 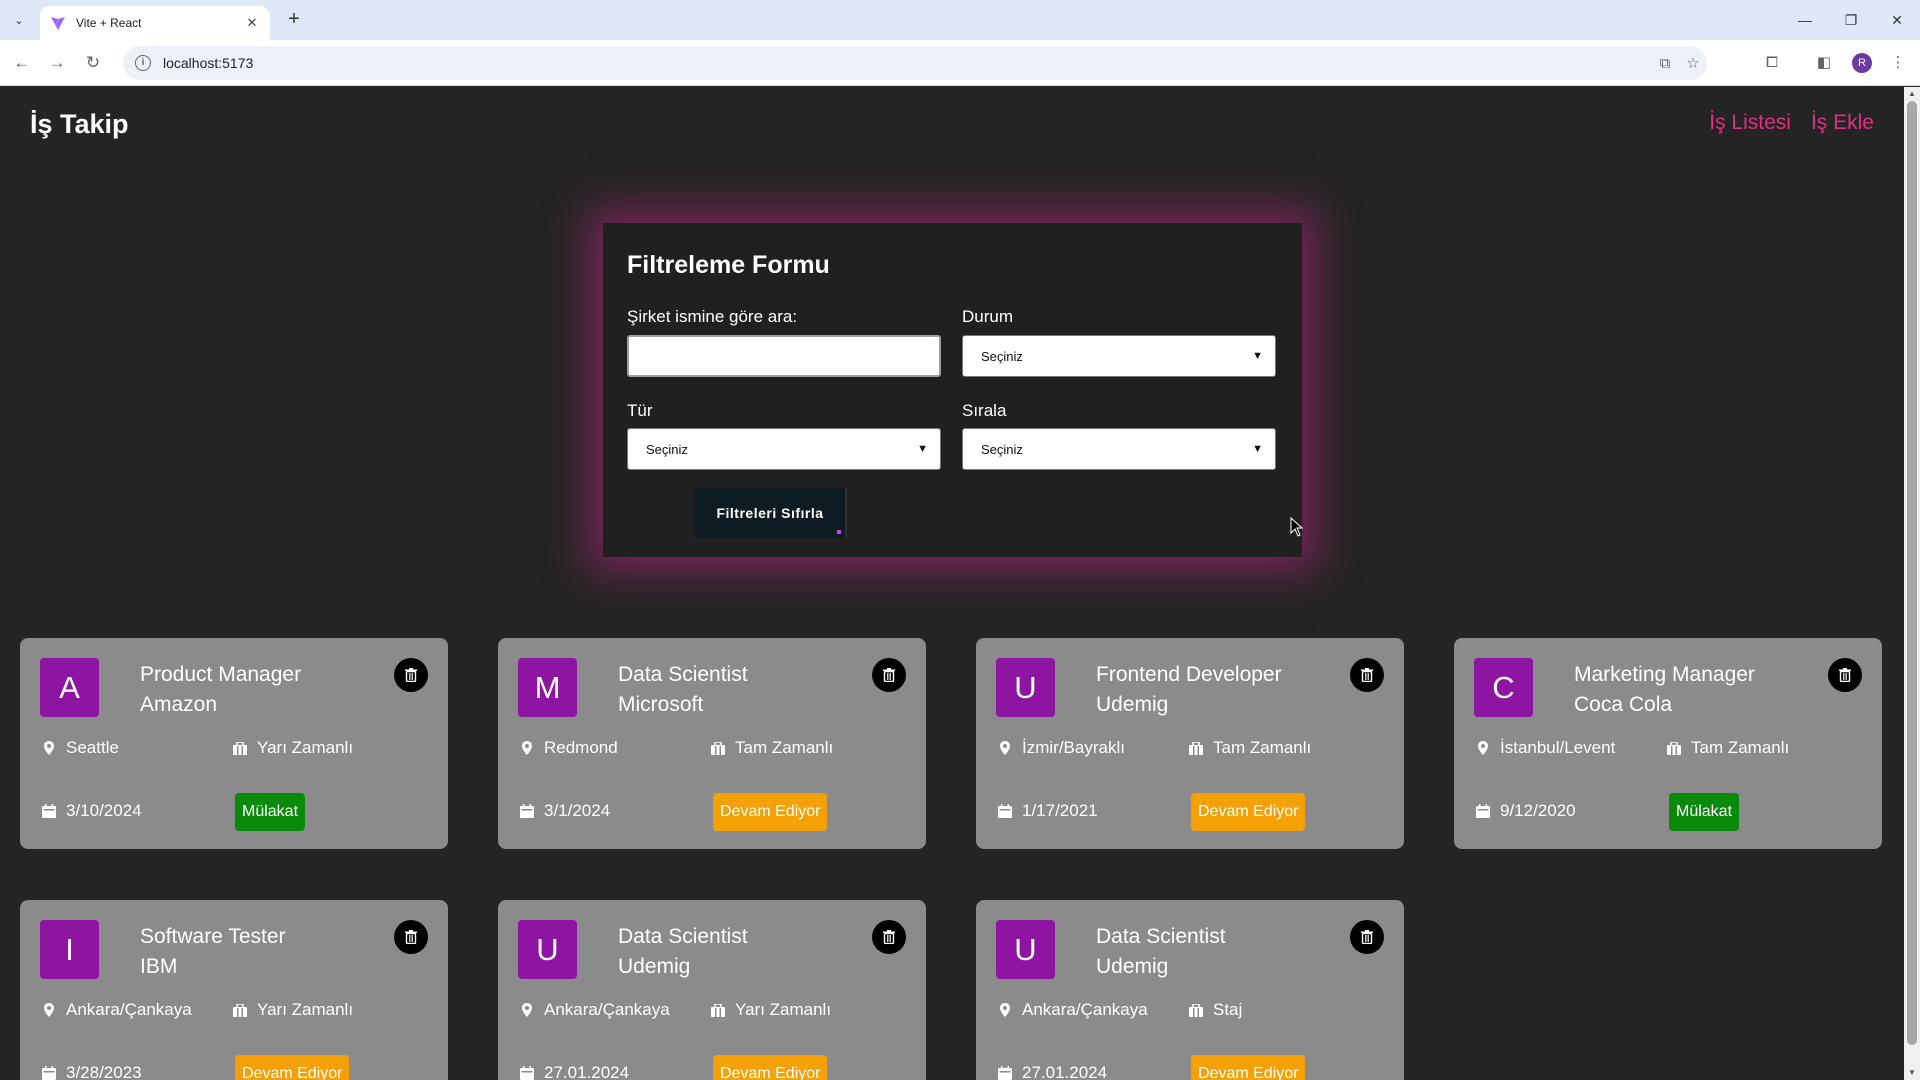 I want to click on job-position: Software Tester, so click(x=213, y=936).